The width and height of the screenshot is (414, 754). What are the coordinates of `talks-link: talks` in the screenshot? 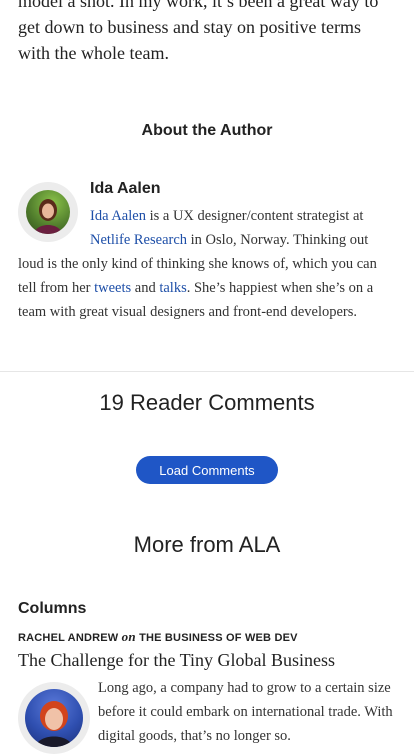 It's located at (172, 288).